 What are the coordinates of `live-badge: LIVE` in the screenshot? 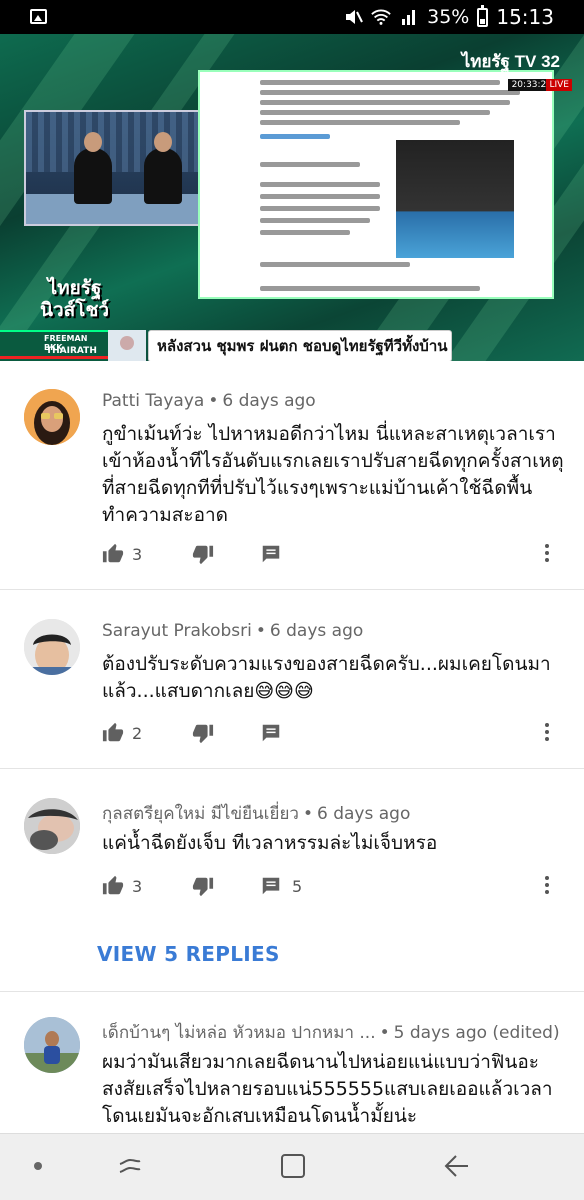 It's located at (559, 85).